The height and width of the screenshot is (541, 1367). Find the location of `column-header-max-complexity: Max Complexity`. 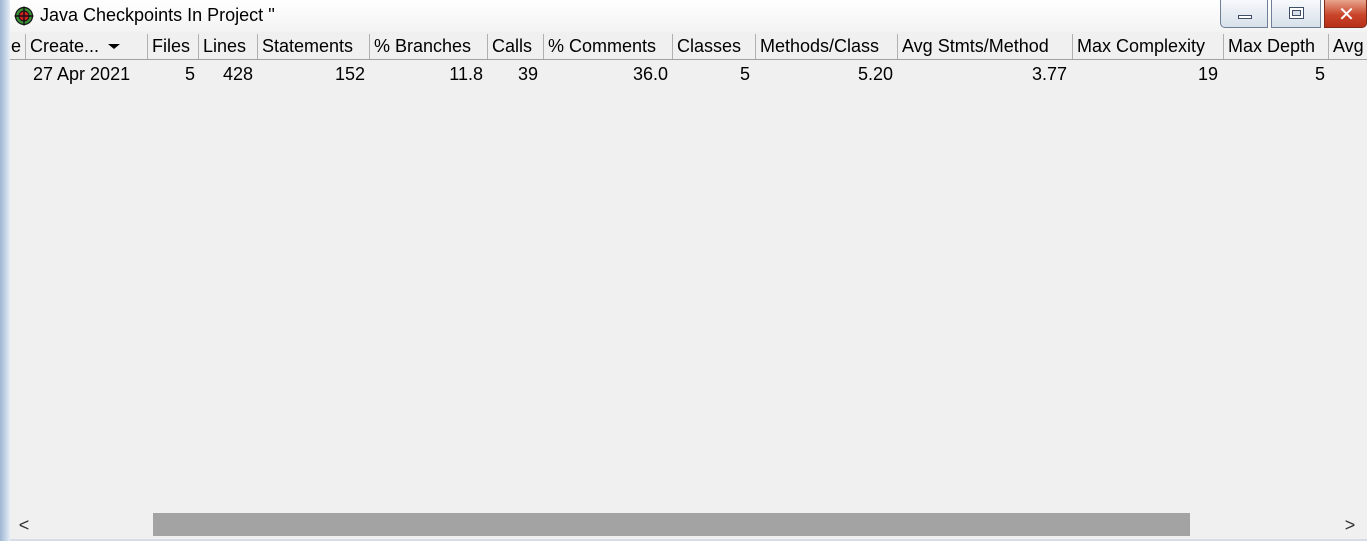

column-header-max-complexity: Max Complexity is located at coordinates (1148, 46).